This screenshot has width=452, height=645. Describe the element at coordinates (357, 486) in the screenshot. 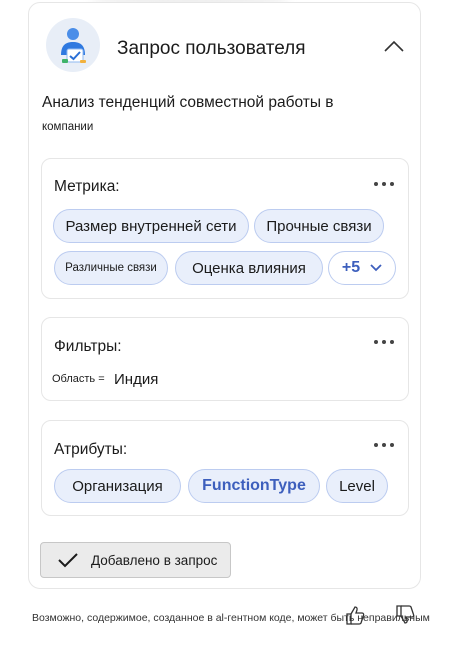

I see `attribute-chip-level: Level` at that location.